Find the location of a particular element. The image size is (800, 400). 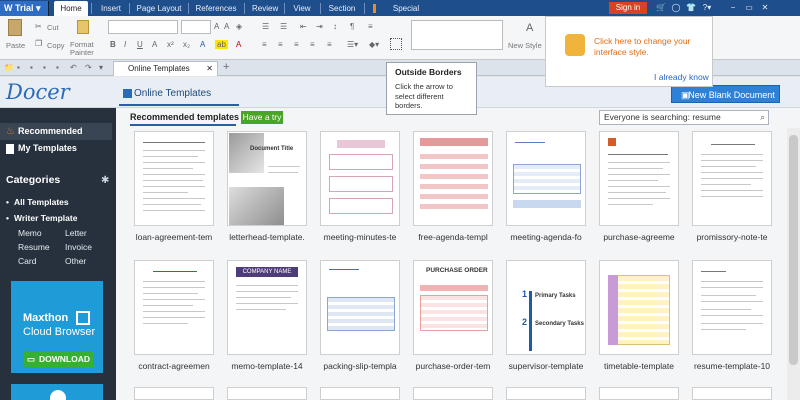

italic-icon: I is located at coordinates (125, 44).